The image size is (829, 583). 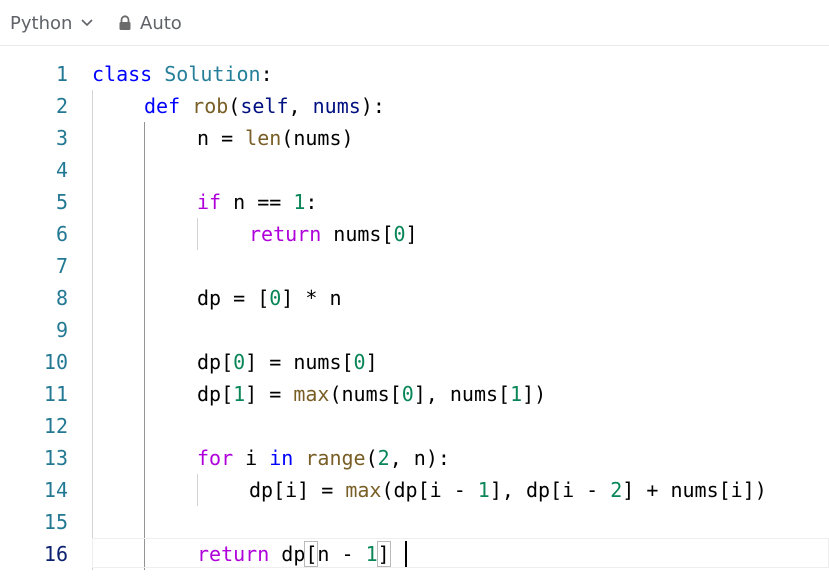 I want to click on code-line: 11 dp[1] = max(nums[0], nums[1]), so click(x=414, y=394).